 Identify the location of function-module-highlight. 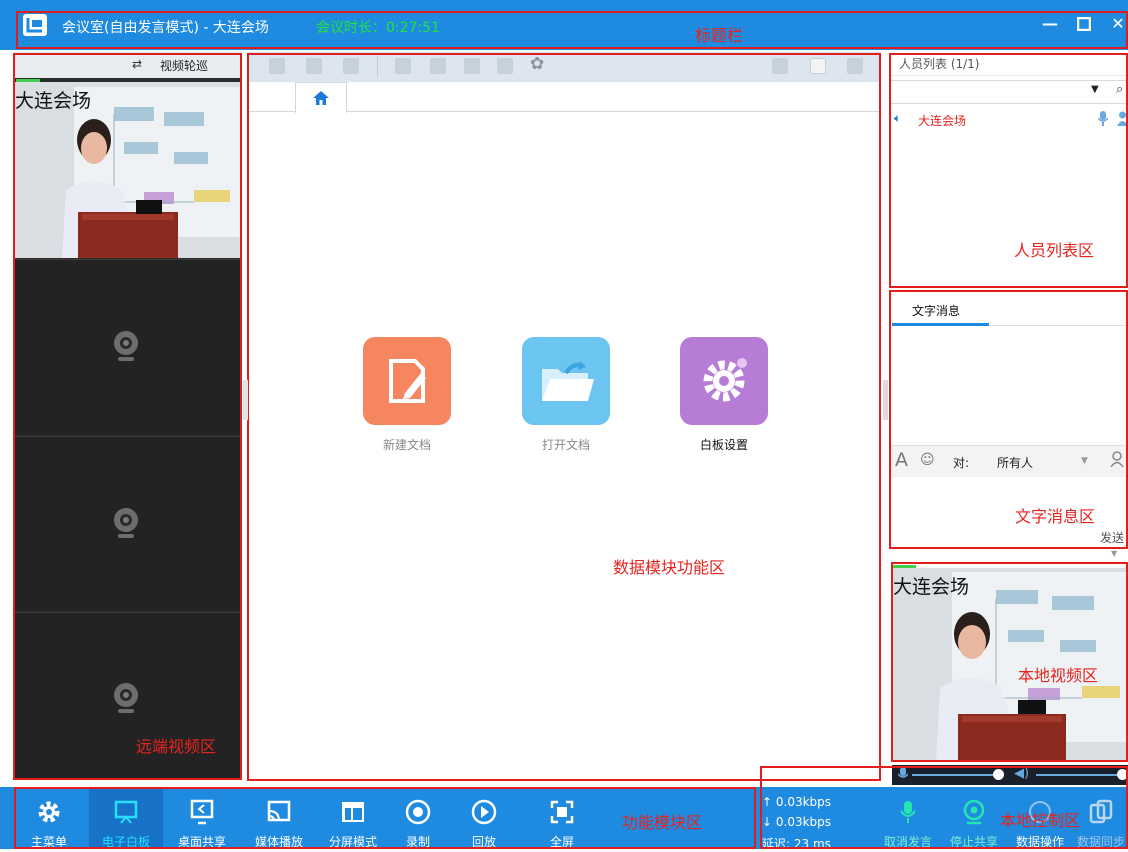
(385, 818).